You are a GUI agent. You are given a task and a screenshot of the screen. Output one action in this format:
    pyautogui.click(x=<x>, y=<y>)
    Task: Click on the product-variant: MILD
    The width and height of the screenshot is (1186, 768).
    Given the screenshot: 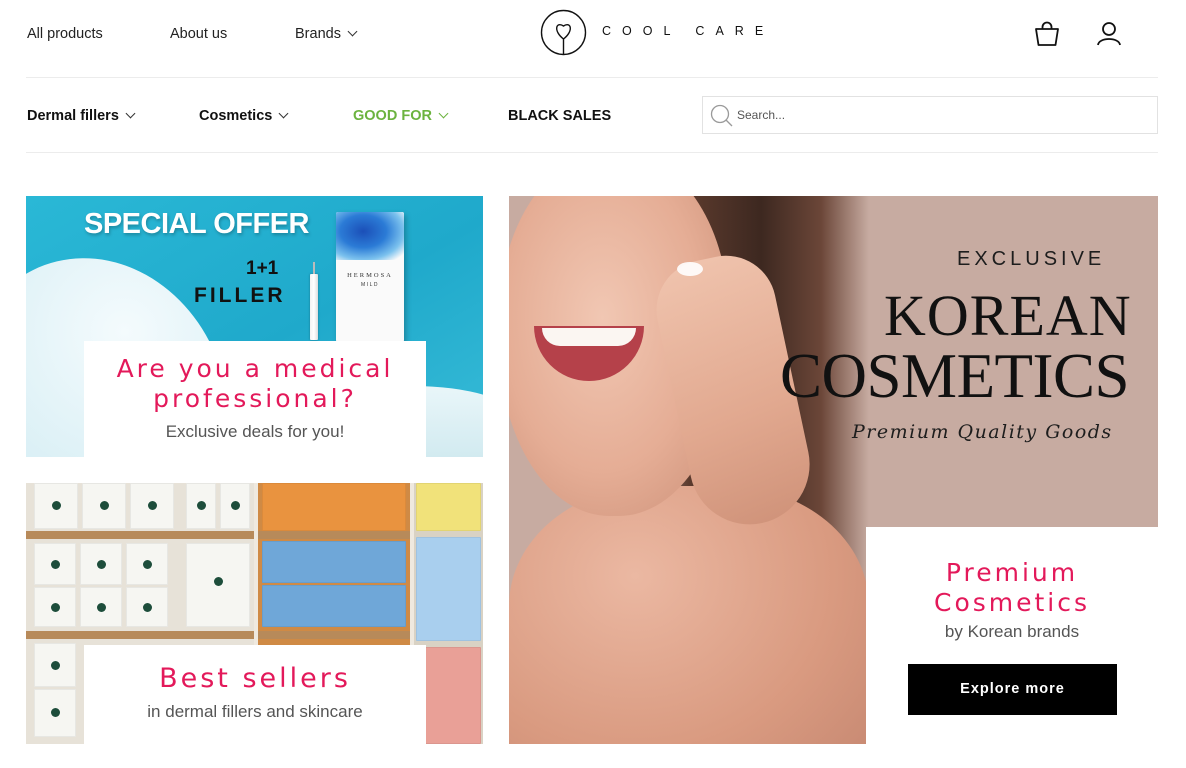 What is the action you would take?
    pyautogui.click(x=370, y=285)
    